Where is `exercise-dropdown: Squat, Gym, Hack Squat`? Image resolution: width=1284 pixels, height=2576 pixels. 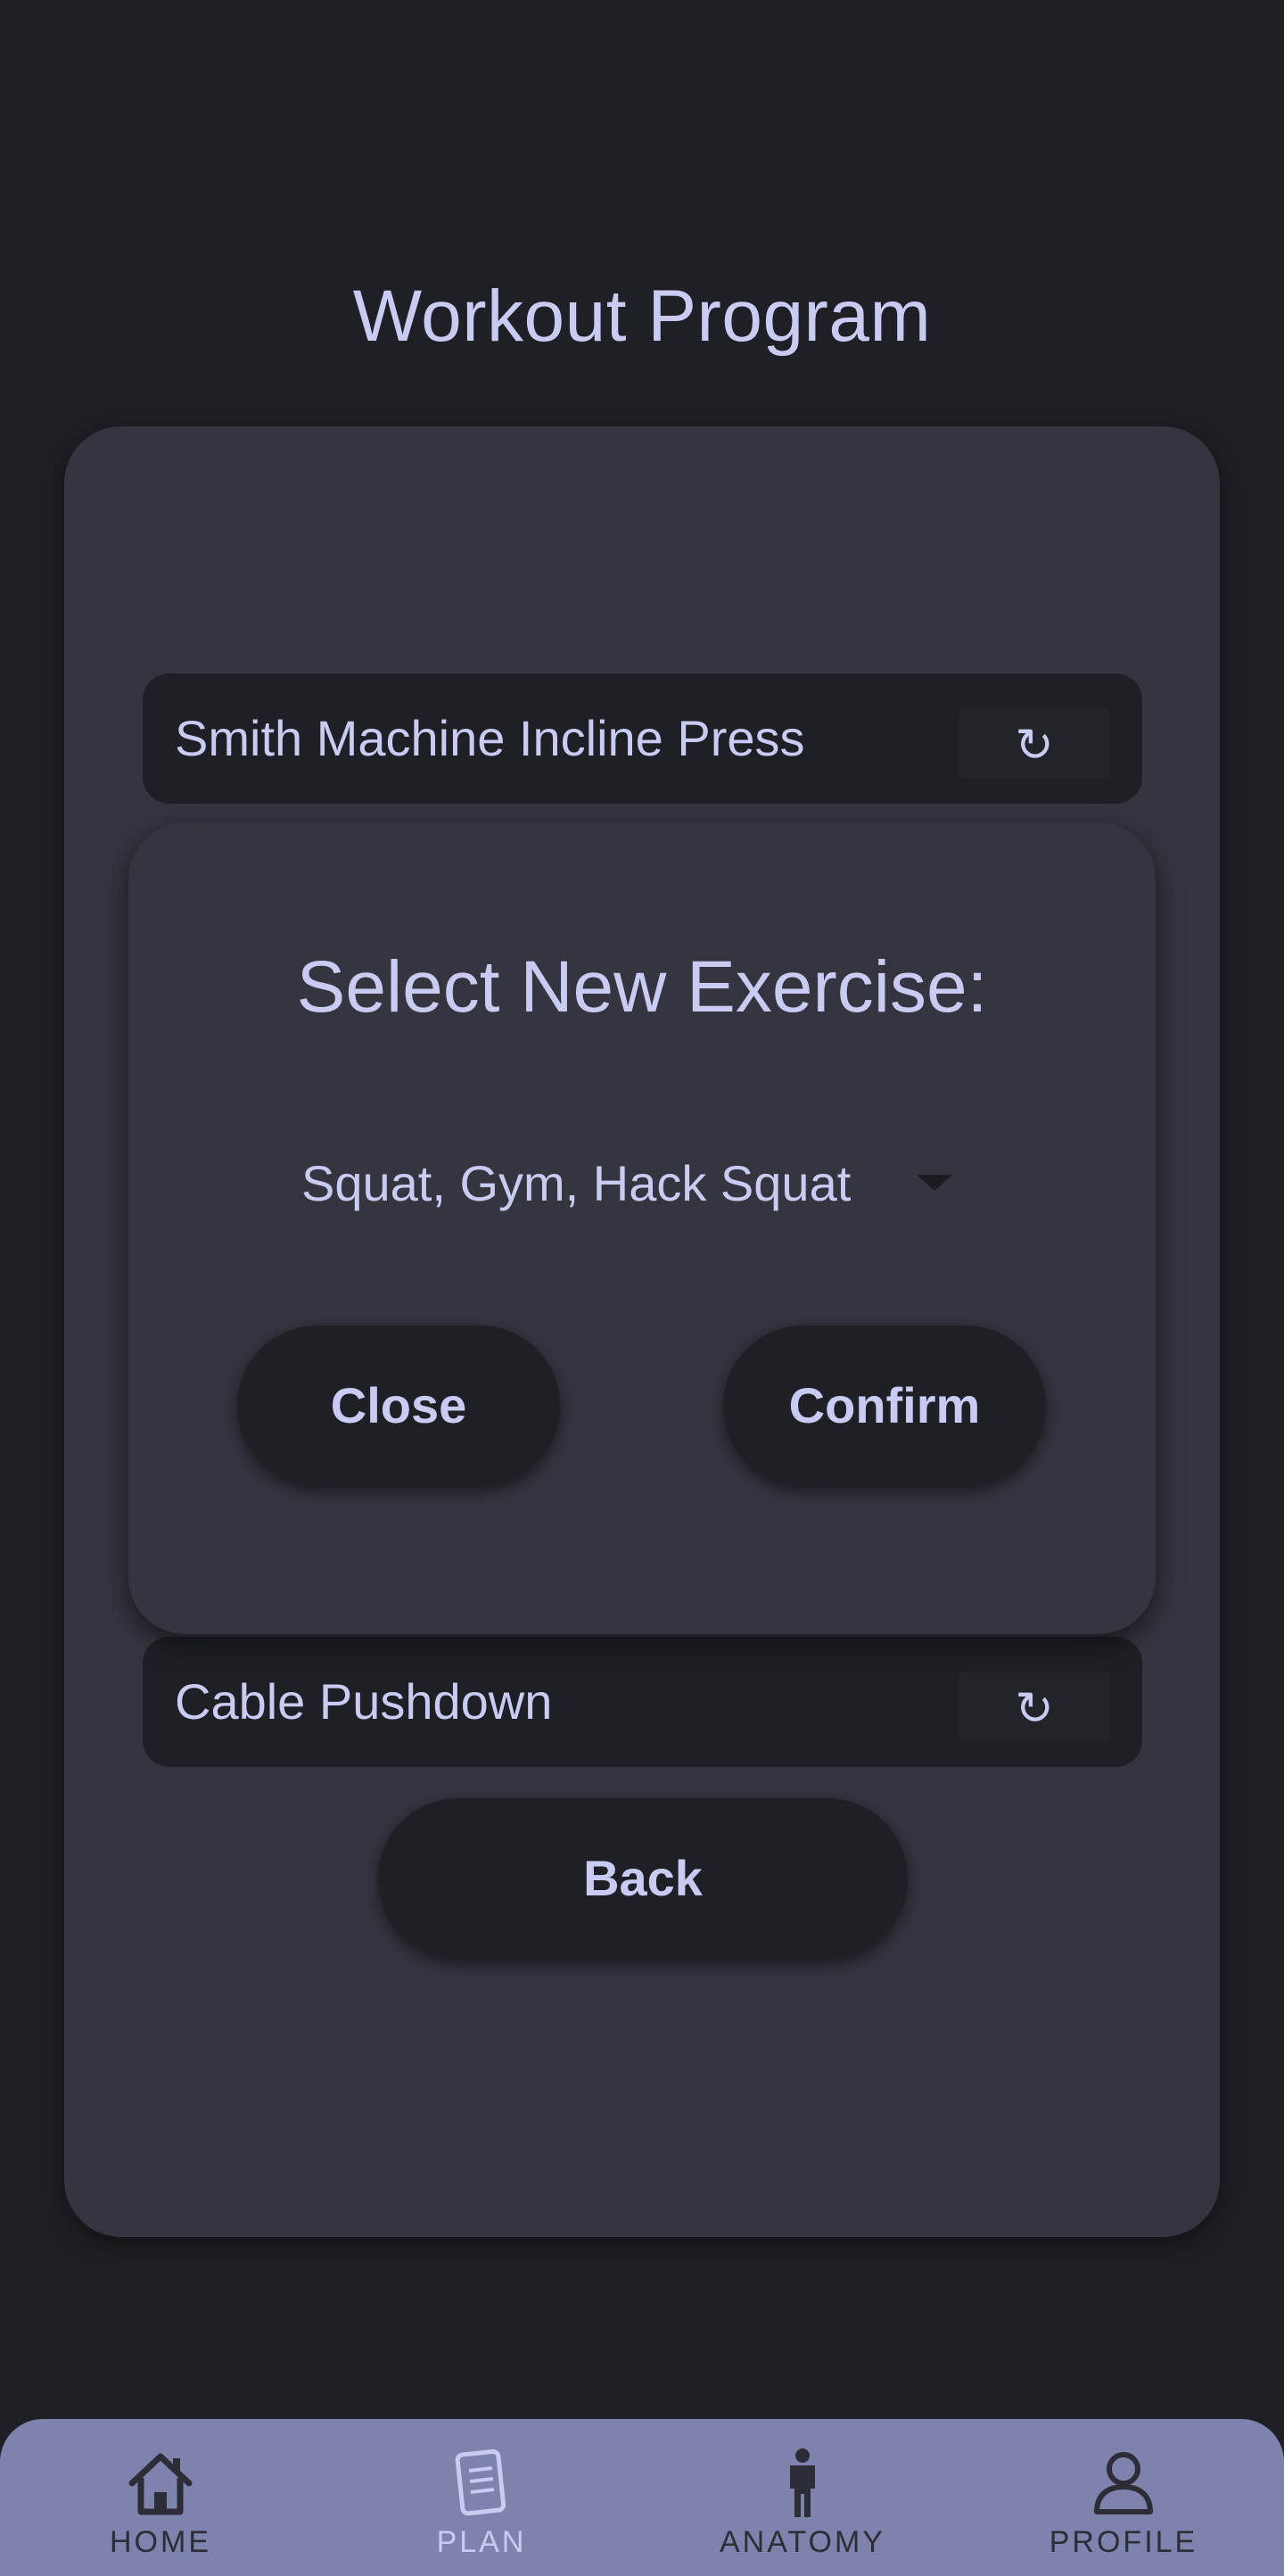
exercise-dropdown: Squat, Gym, Hack Squat is located at coordinates (640, 1183).